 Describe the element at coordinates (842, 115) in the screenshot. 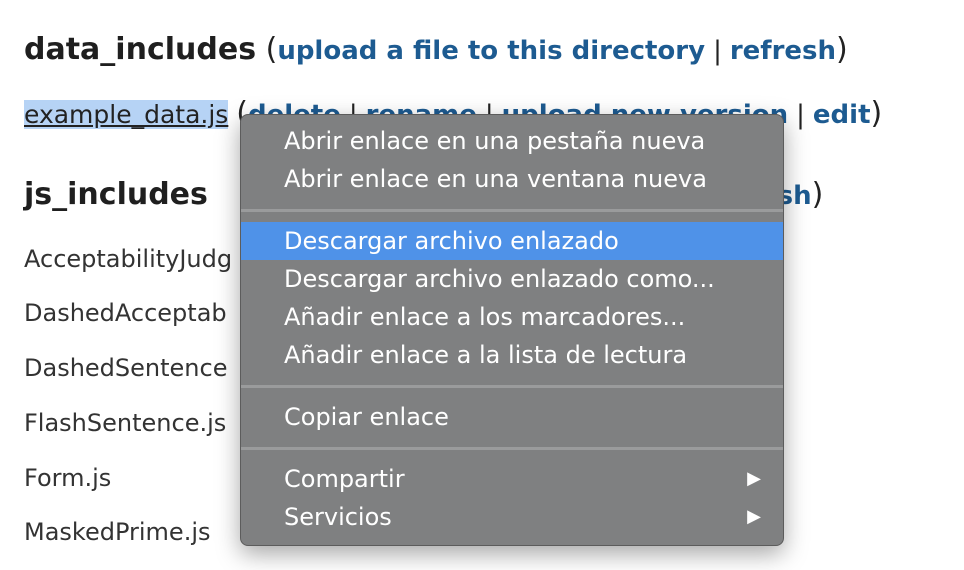

I see `edit-link: edit` at that location.